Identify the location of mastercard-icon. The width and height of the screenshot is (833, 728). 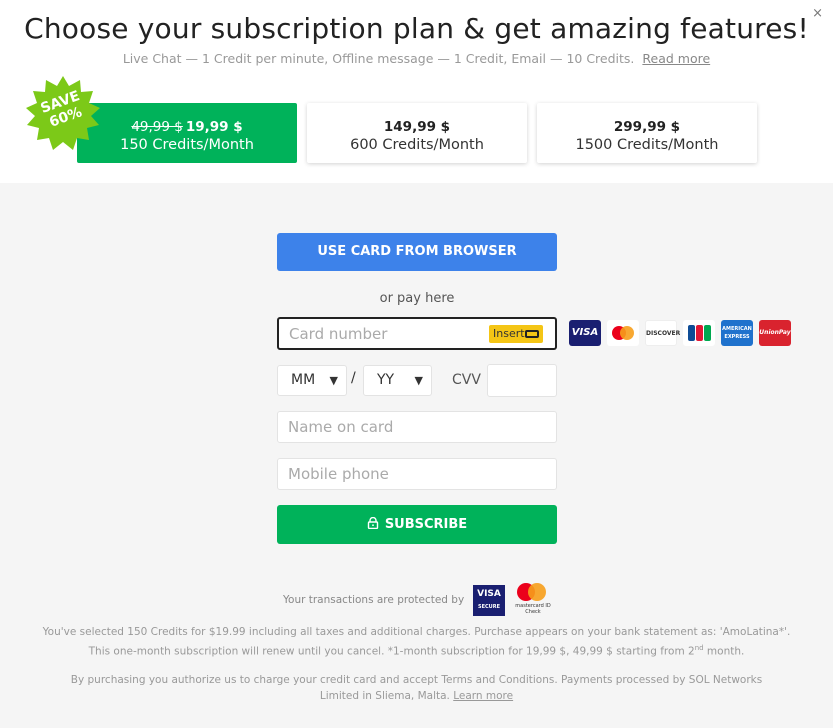
(623, 333).